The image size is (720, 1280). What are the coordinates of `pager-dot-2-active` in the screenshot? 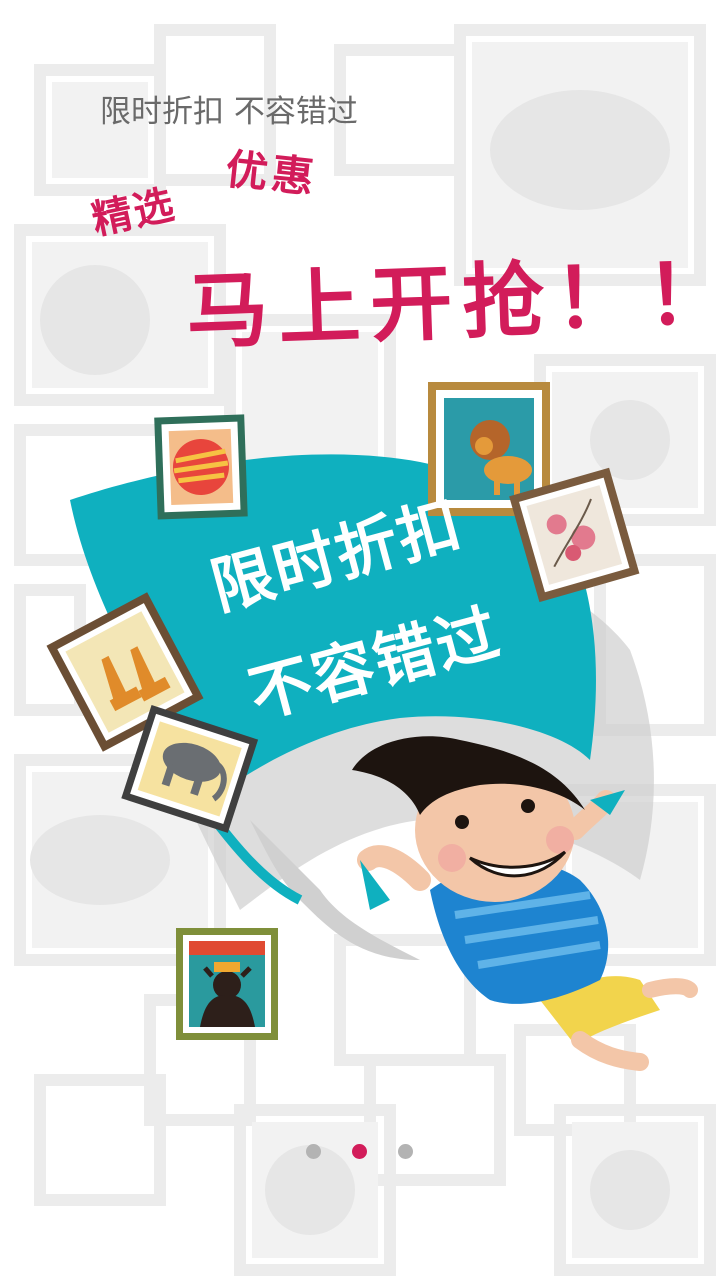 It's located at (359, 1151).